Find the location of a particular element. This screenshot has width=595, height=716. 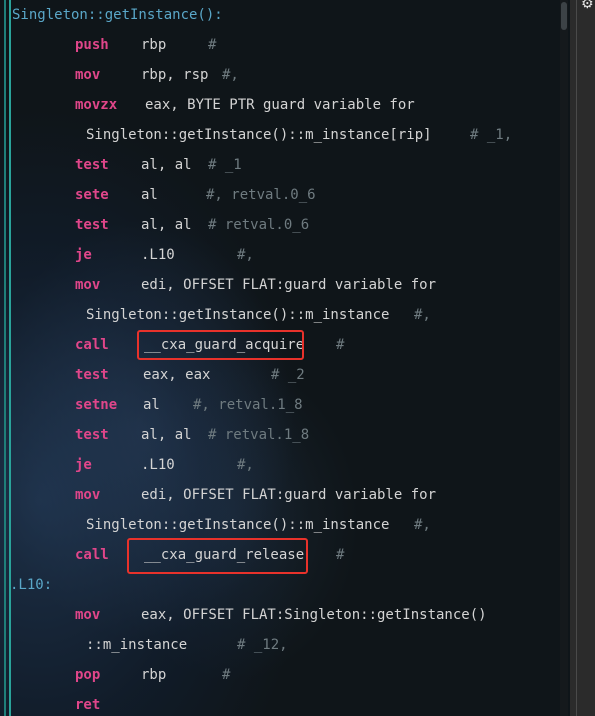

instruction-op: pop is located at coordinates (88, 675).